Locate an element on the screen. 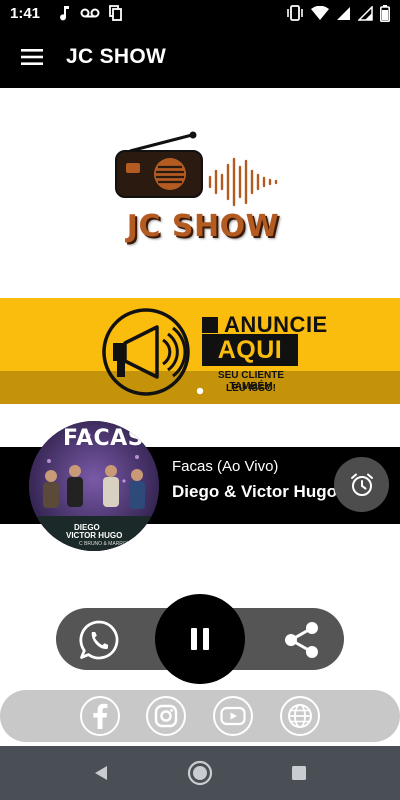 Image resolution: width=400 pixels, height=800 pixels. hamburger-menu-icon is located at coordinates (32, 57).